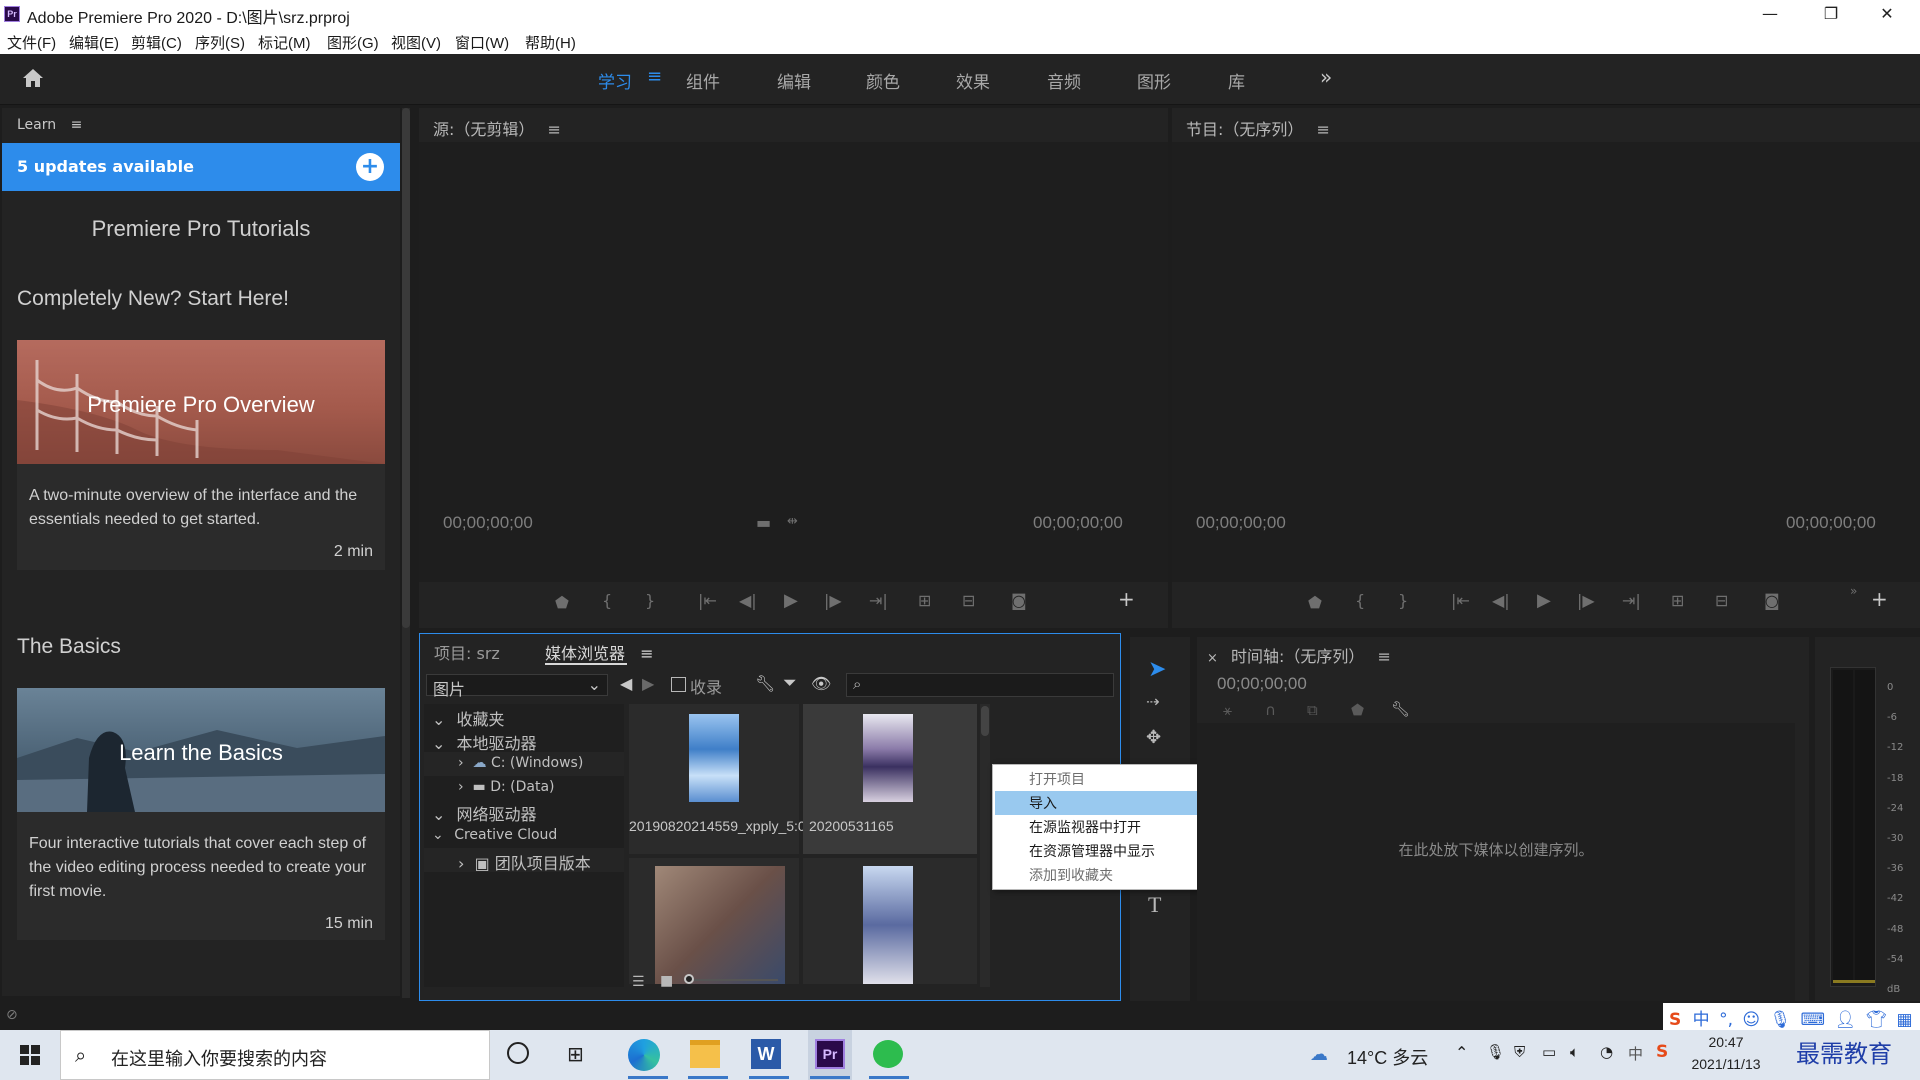  What do you see at coordinates (1853, 591) in the screenshot?
I see `overflow-icon: »` at bounding box center [1853, 591].